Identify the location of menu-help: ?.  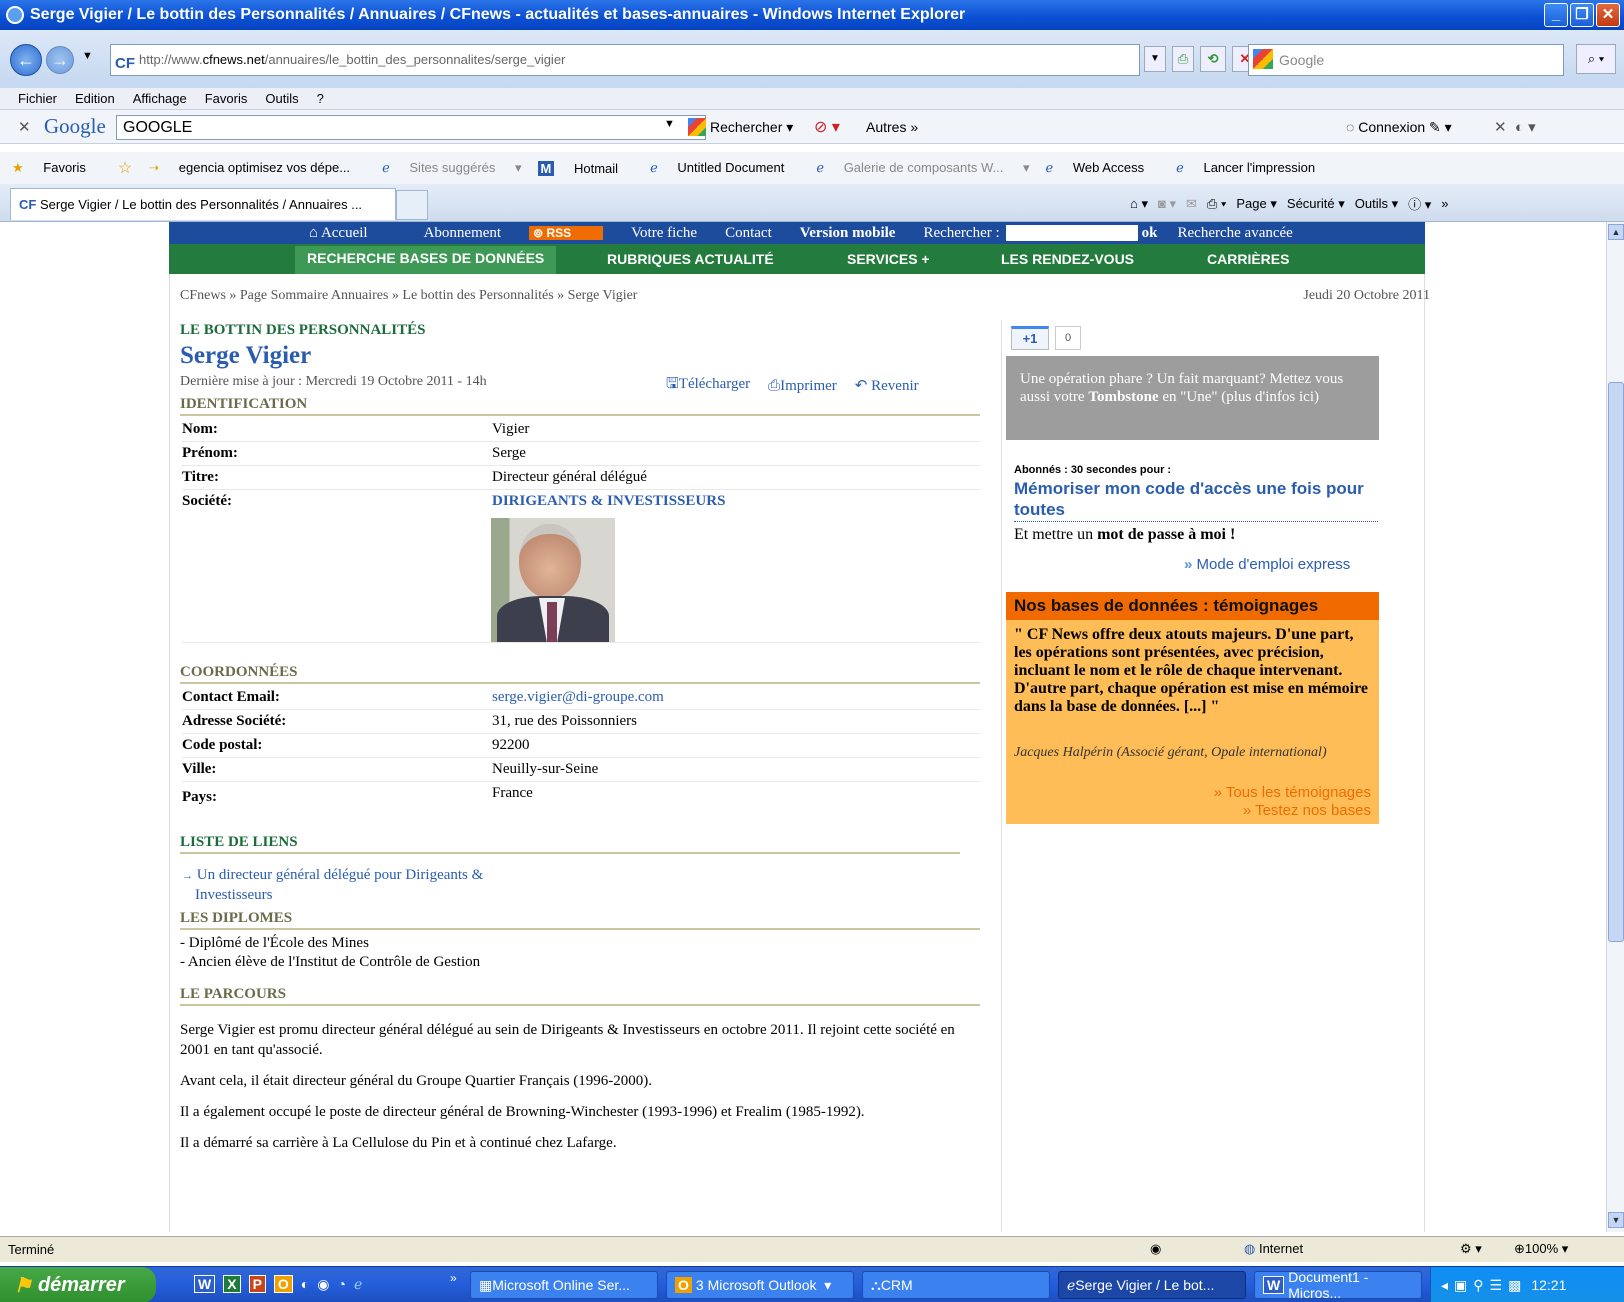
(320, 98).